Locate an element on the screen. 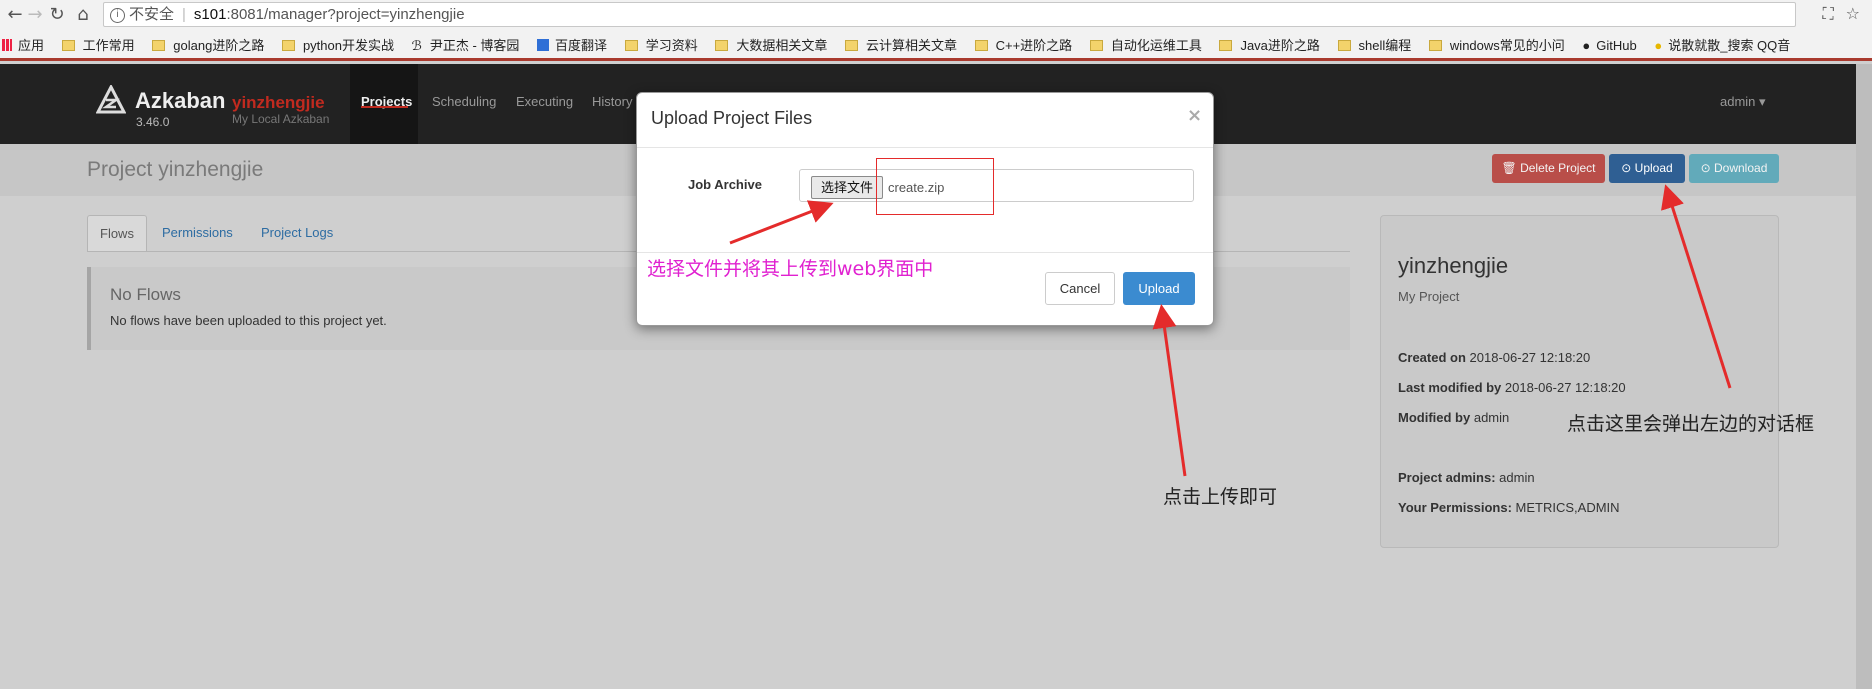 This screenshot has width=1872, height=689. brand-project-name: yinzhengjie is located at coordinates (278, 102).